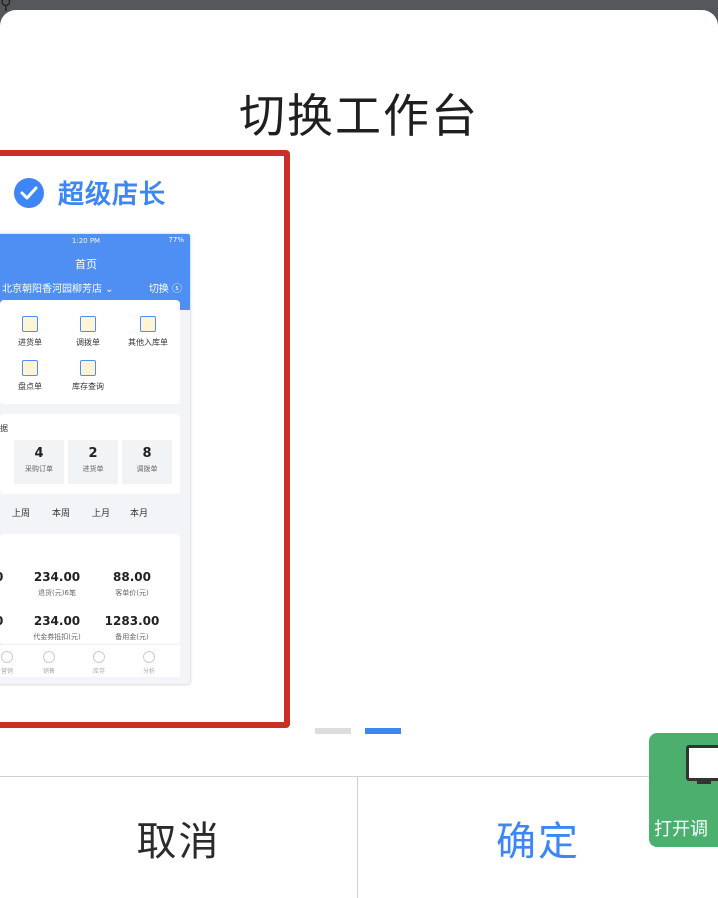 The width and height of the screenshot is (718, 898). I want to click on preview-tab: 库存, so click(99, 663).